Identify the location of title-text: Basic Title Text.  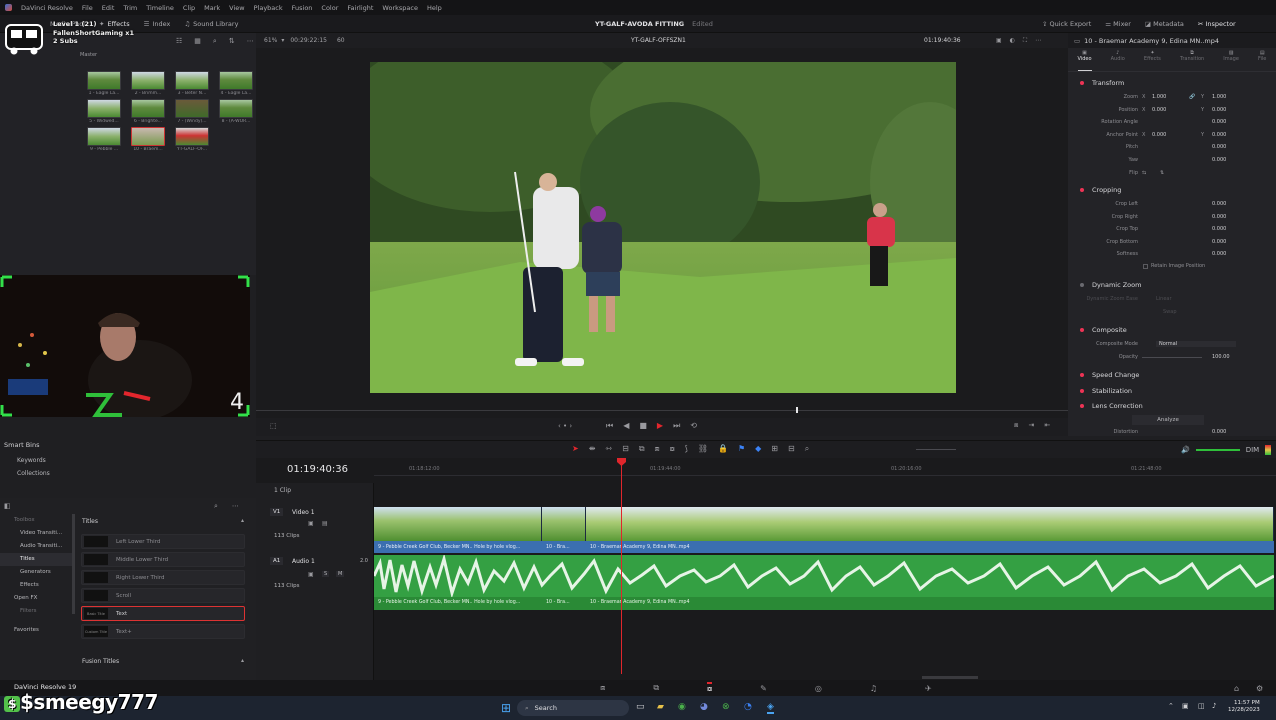
(163, 613).